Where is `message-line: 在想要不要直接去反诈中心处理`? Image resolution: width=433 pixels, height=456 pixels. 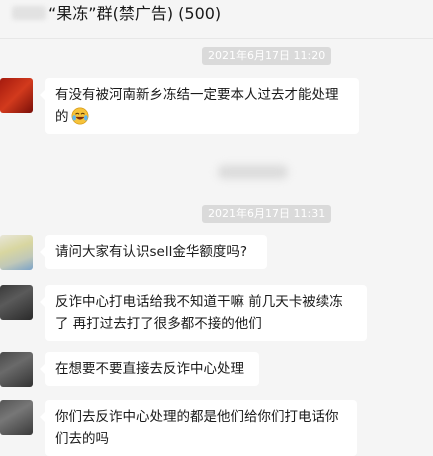
message-line: 在想要不要直接去反诈中心处理 is located at coordinates (149, 369).